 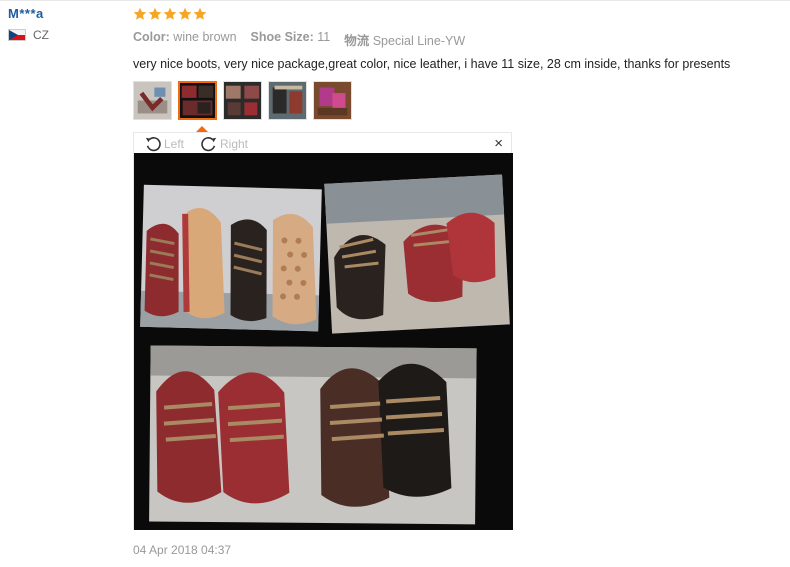 I want to click on photo-thumbnail-selected, so click(x=197, y=100).